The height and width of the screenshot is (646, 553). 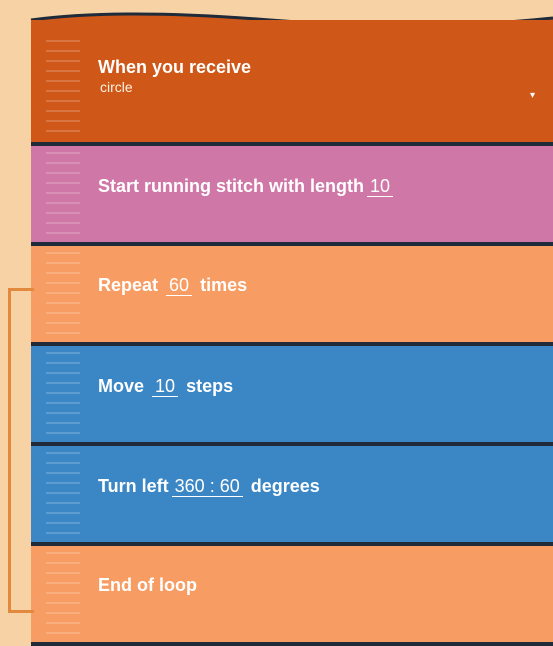 I want to click on running-stitch-block: Start running stitch with length 10, so click(x=292, y=194).